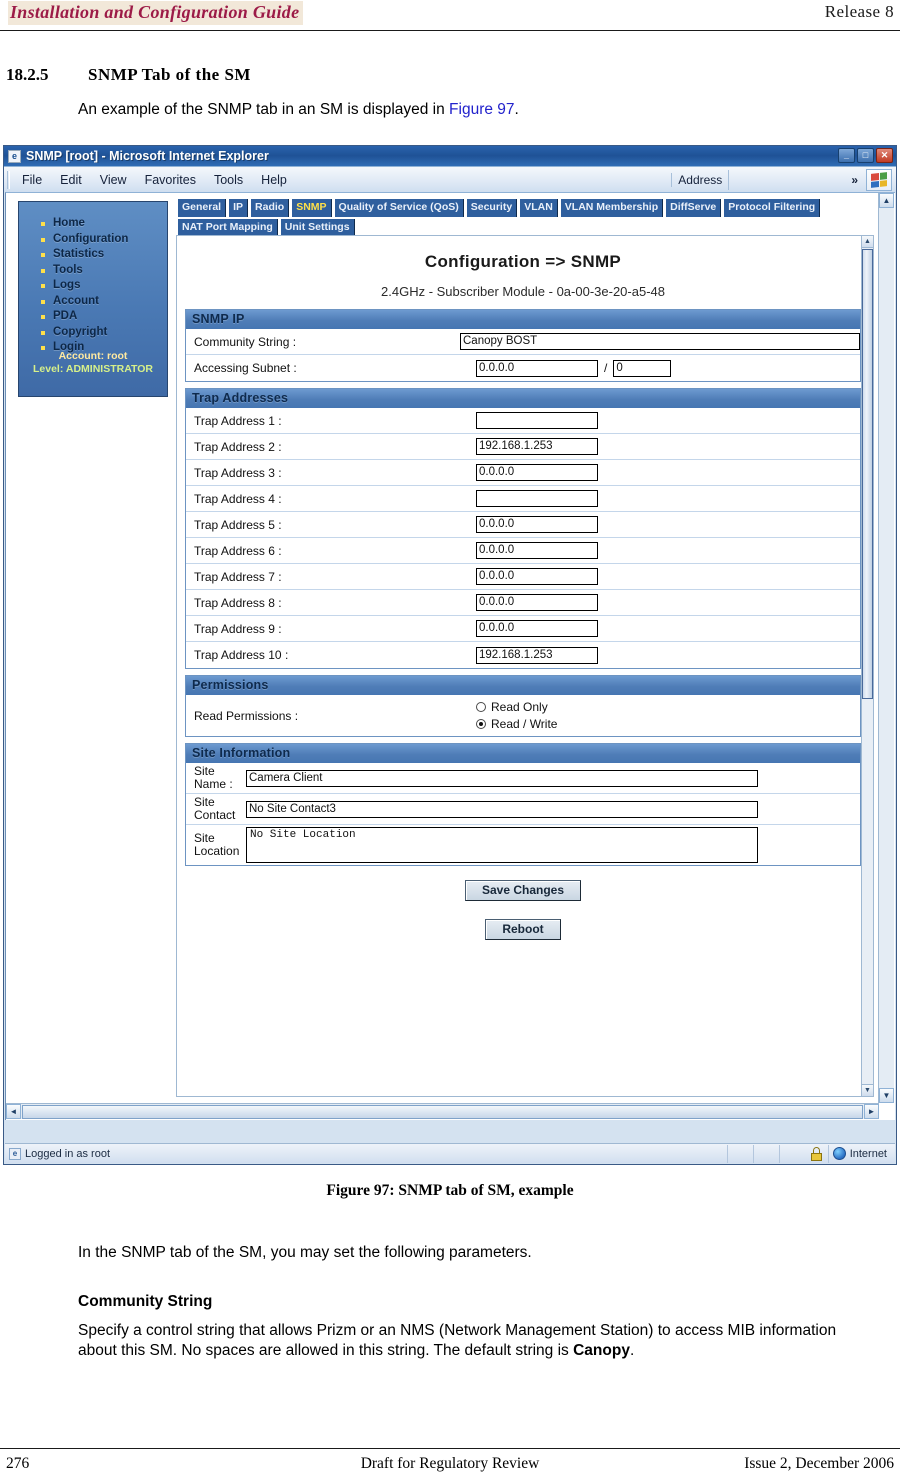 Image resolution: width=900 pixels, height=1481 pixels. What do you see at coordinates (238, 602) in the screenshot?
I see `label-trap-address-8: Trap Address 8 :` at bounding box center [238, 602].